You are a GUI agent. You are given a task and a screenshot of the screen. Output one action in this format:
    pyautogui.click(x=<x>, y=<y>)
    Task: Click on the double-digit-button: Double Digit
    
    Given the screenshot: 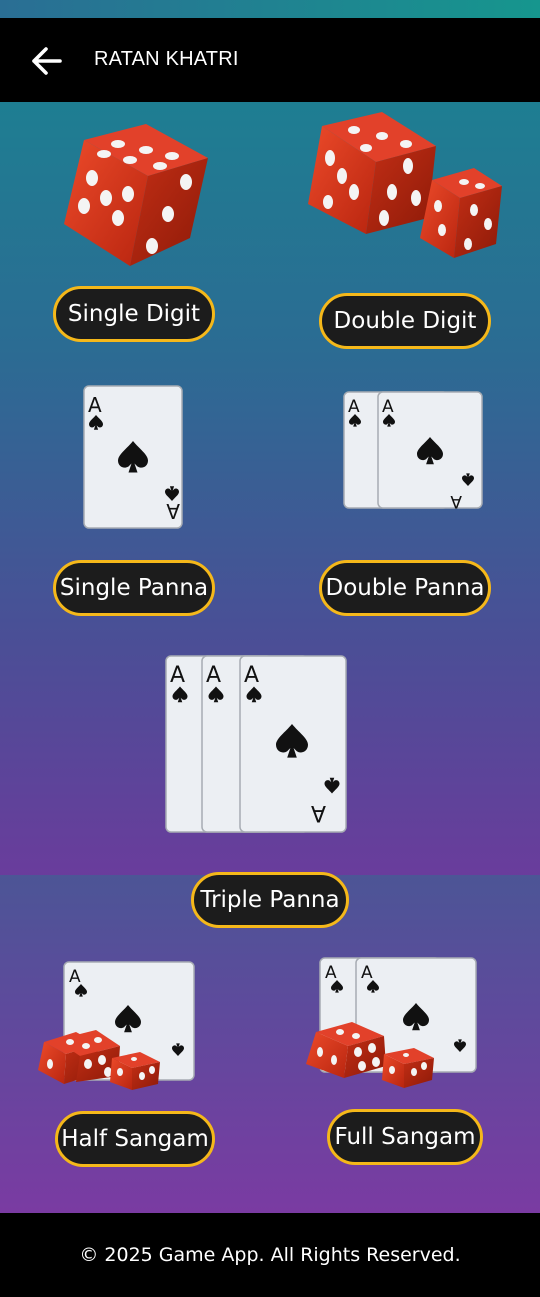 What is the action you would take?
    pyautogui.click(x=405, y=321)
    